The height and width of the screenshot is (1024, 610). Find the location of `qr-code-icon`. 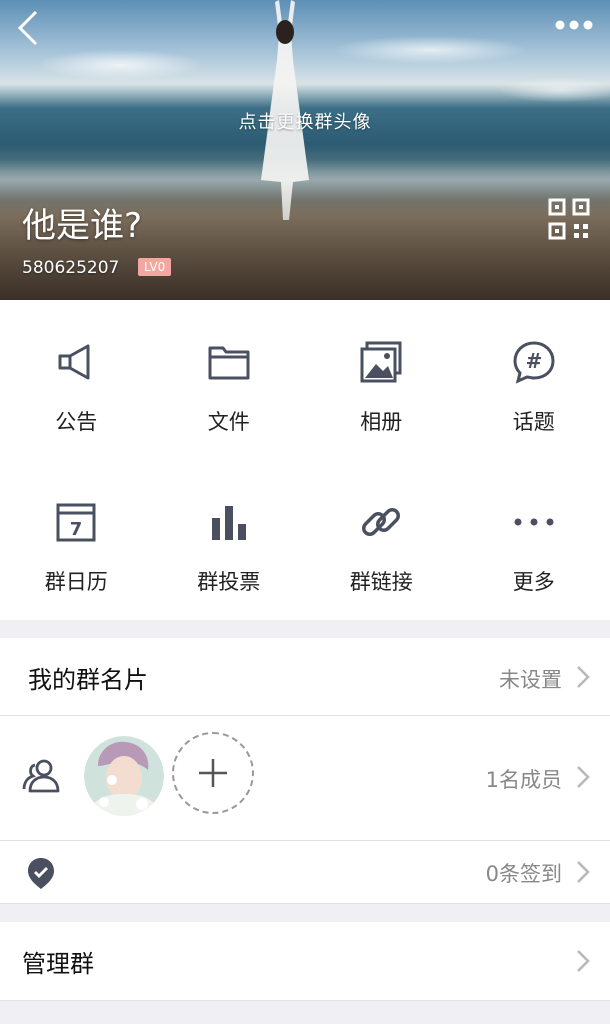

qr-code-icon is located at coordinates (569, 219).